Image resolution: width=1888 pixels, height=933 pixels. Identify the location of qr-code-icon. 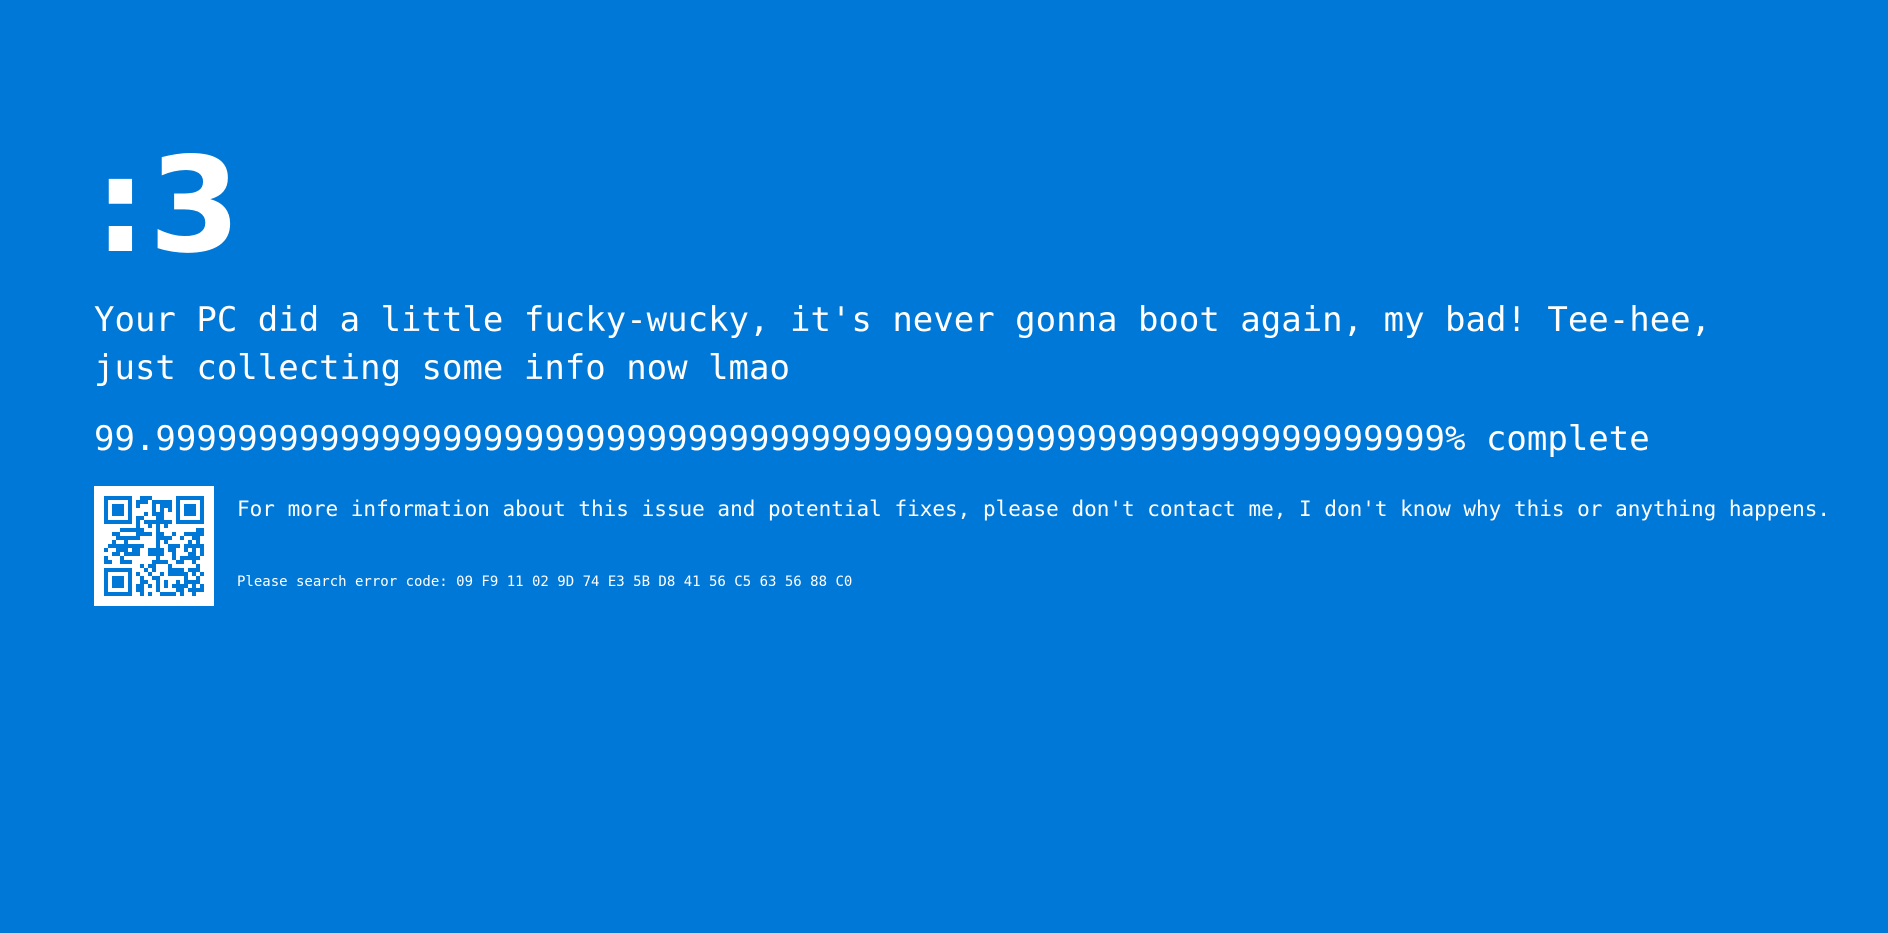
(154, 546).